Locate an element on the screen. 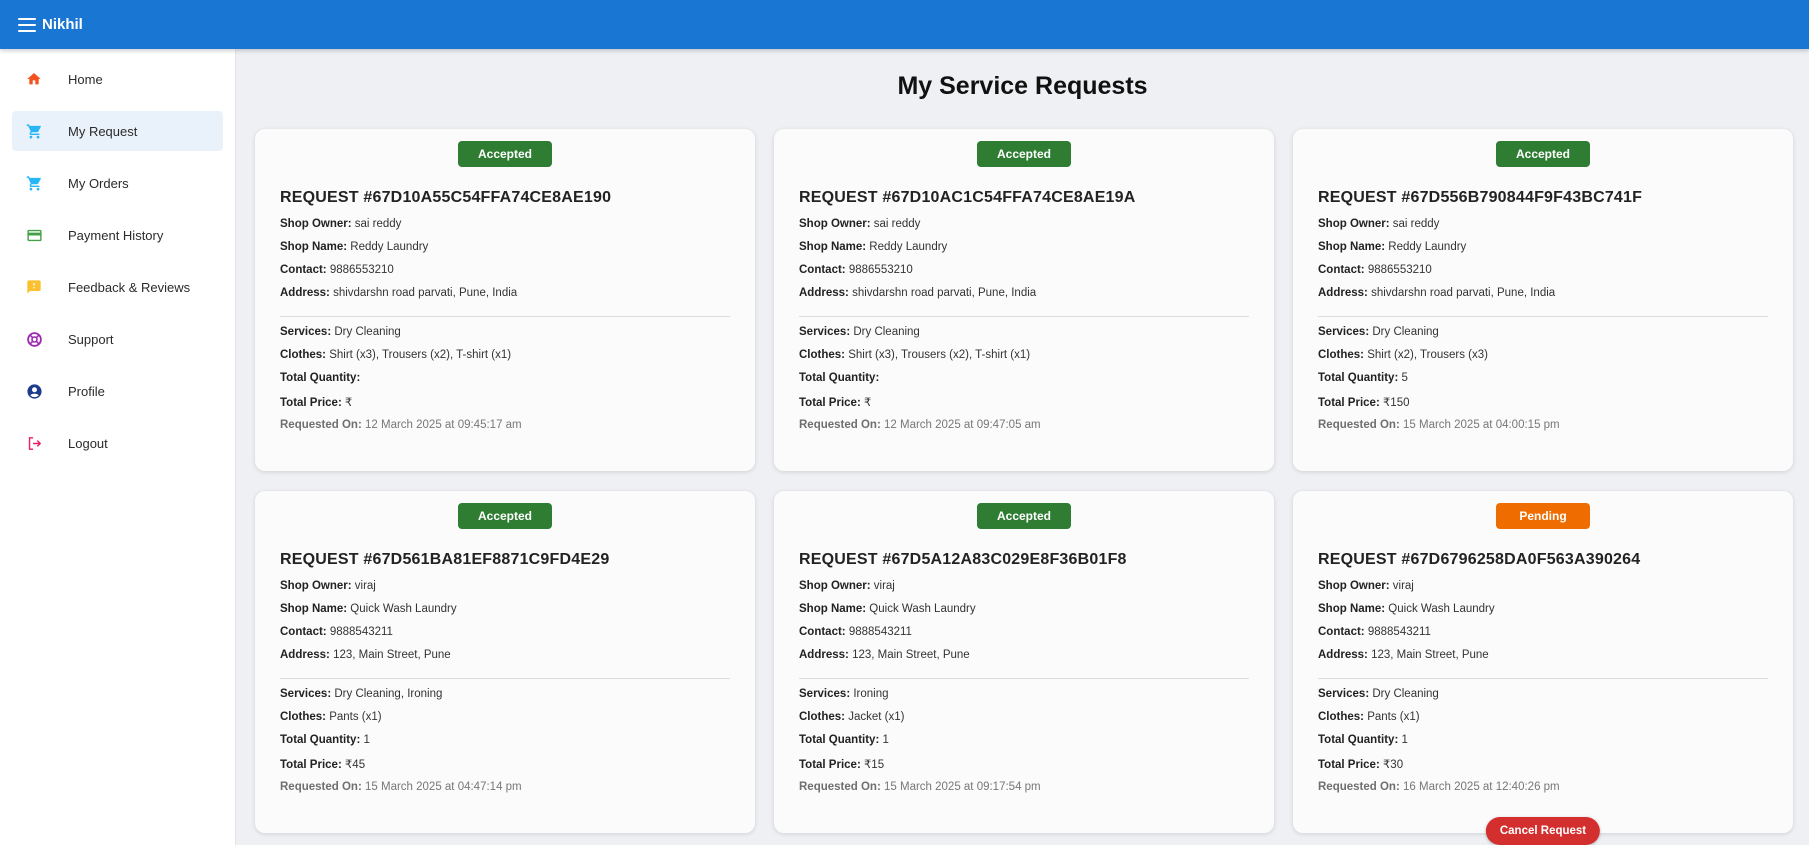  sidebar-item-logout: Logout is located at coordinates (117, 443).